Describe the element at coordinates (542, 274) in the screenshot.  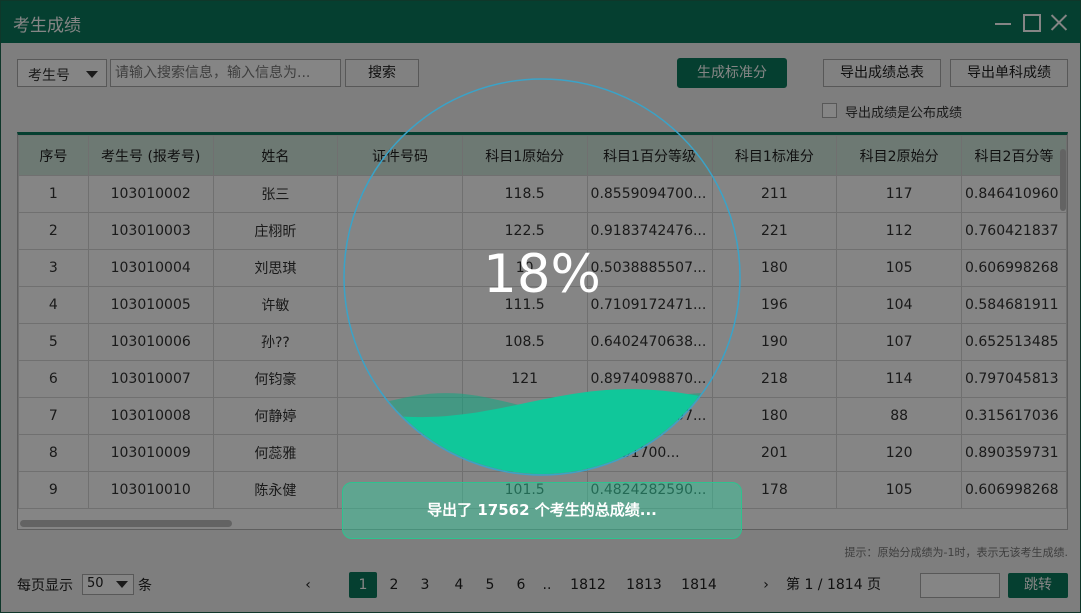
I see `progress-percent: 18%` at that location.